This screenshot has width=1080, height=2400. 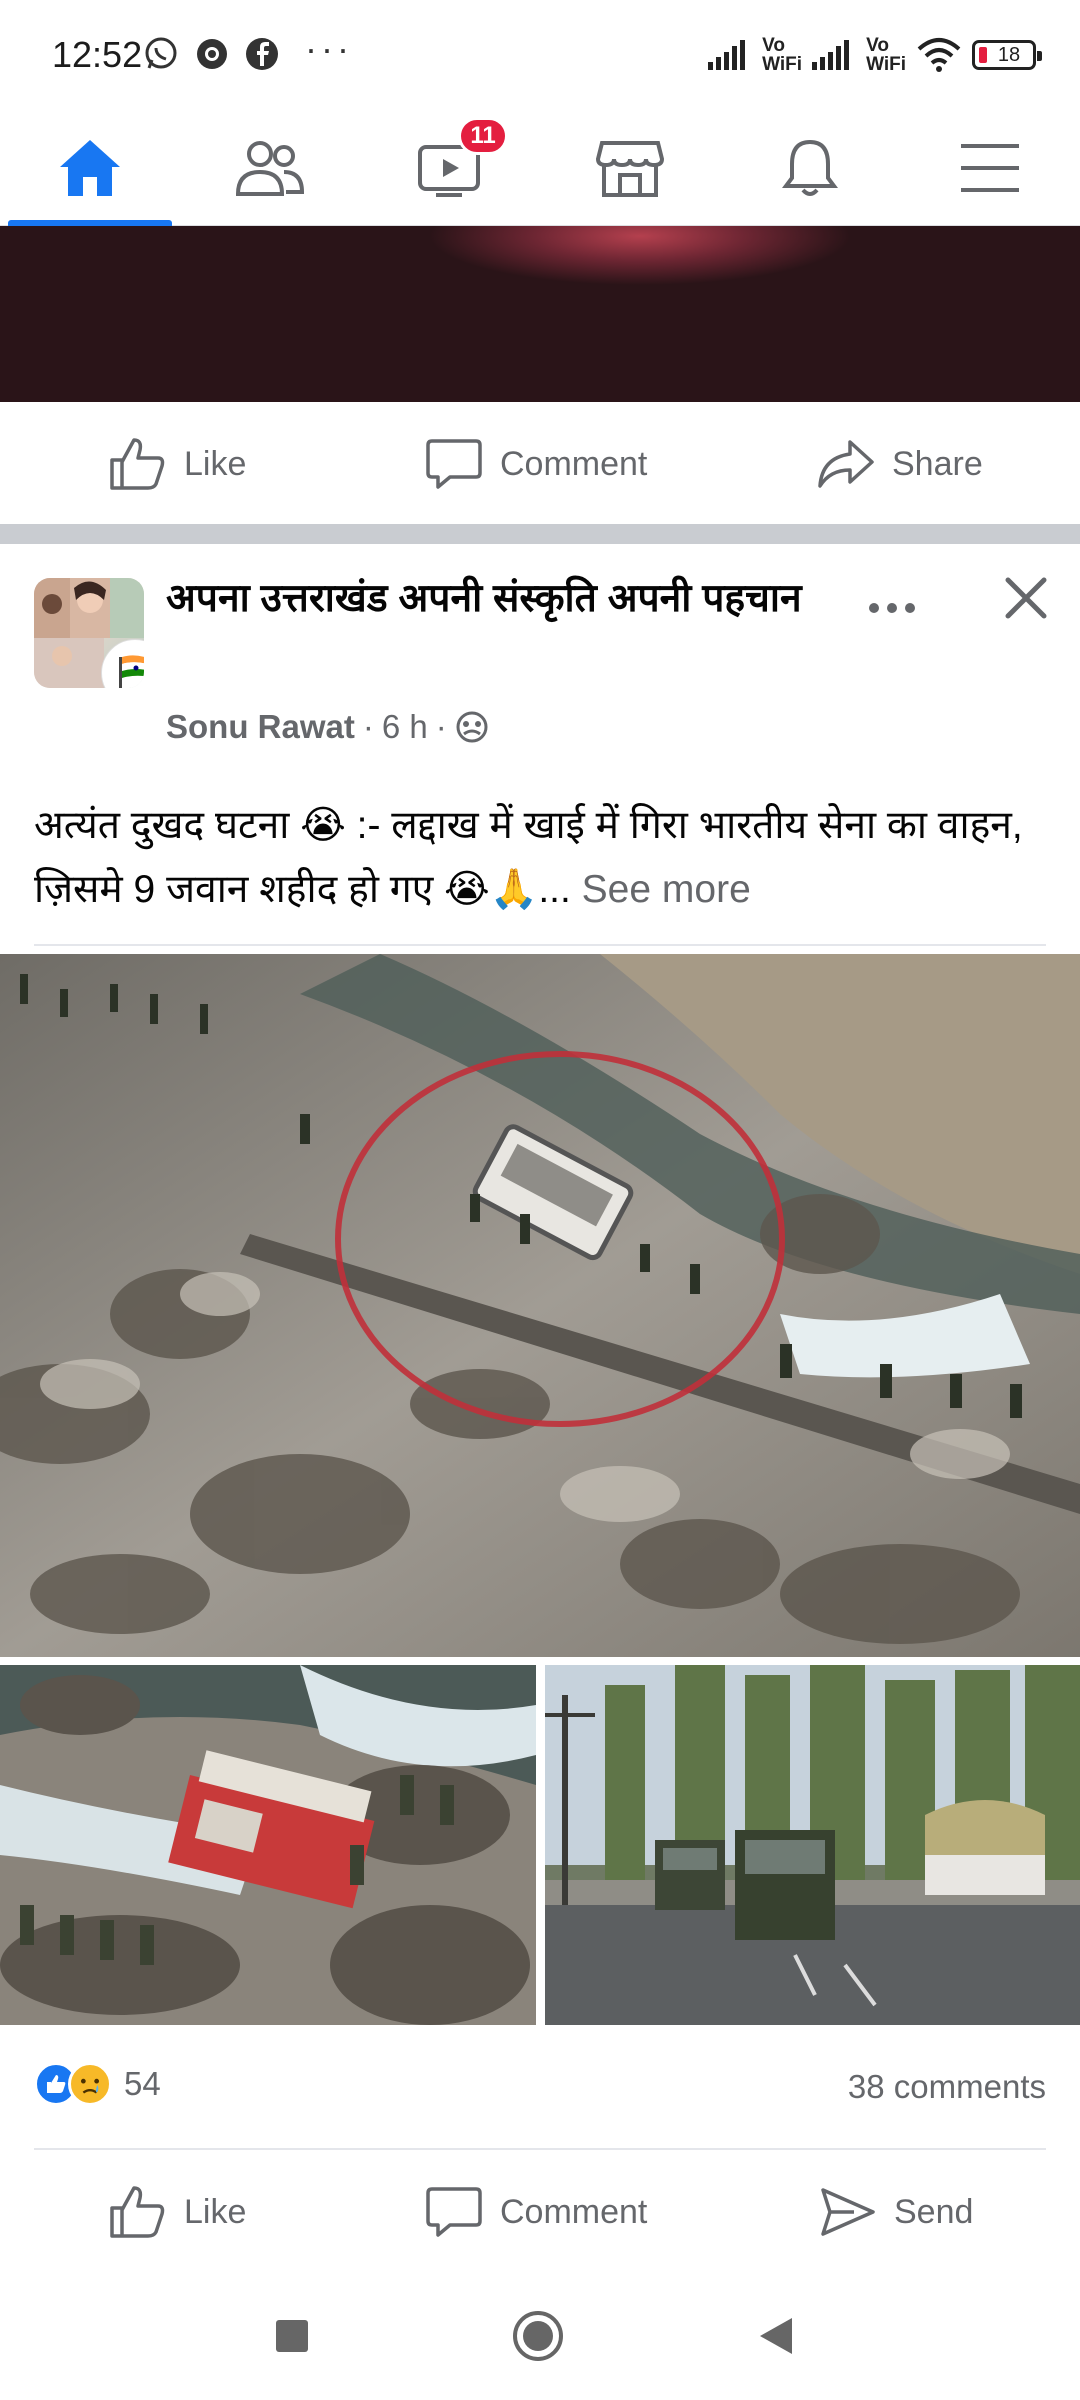 I want to click on battery-icon: 18, so click(x=1007, y=55).